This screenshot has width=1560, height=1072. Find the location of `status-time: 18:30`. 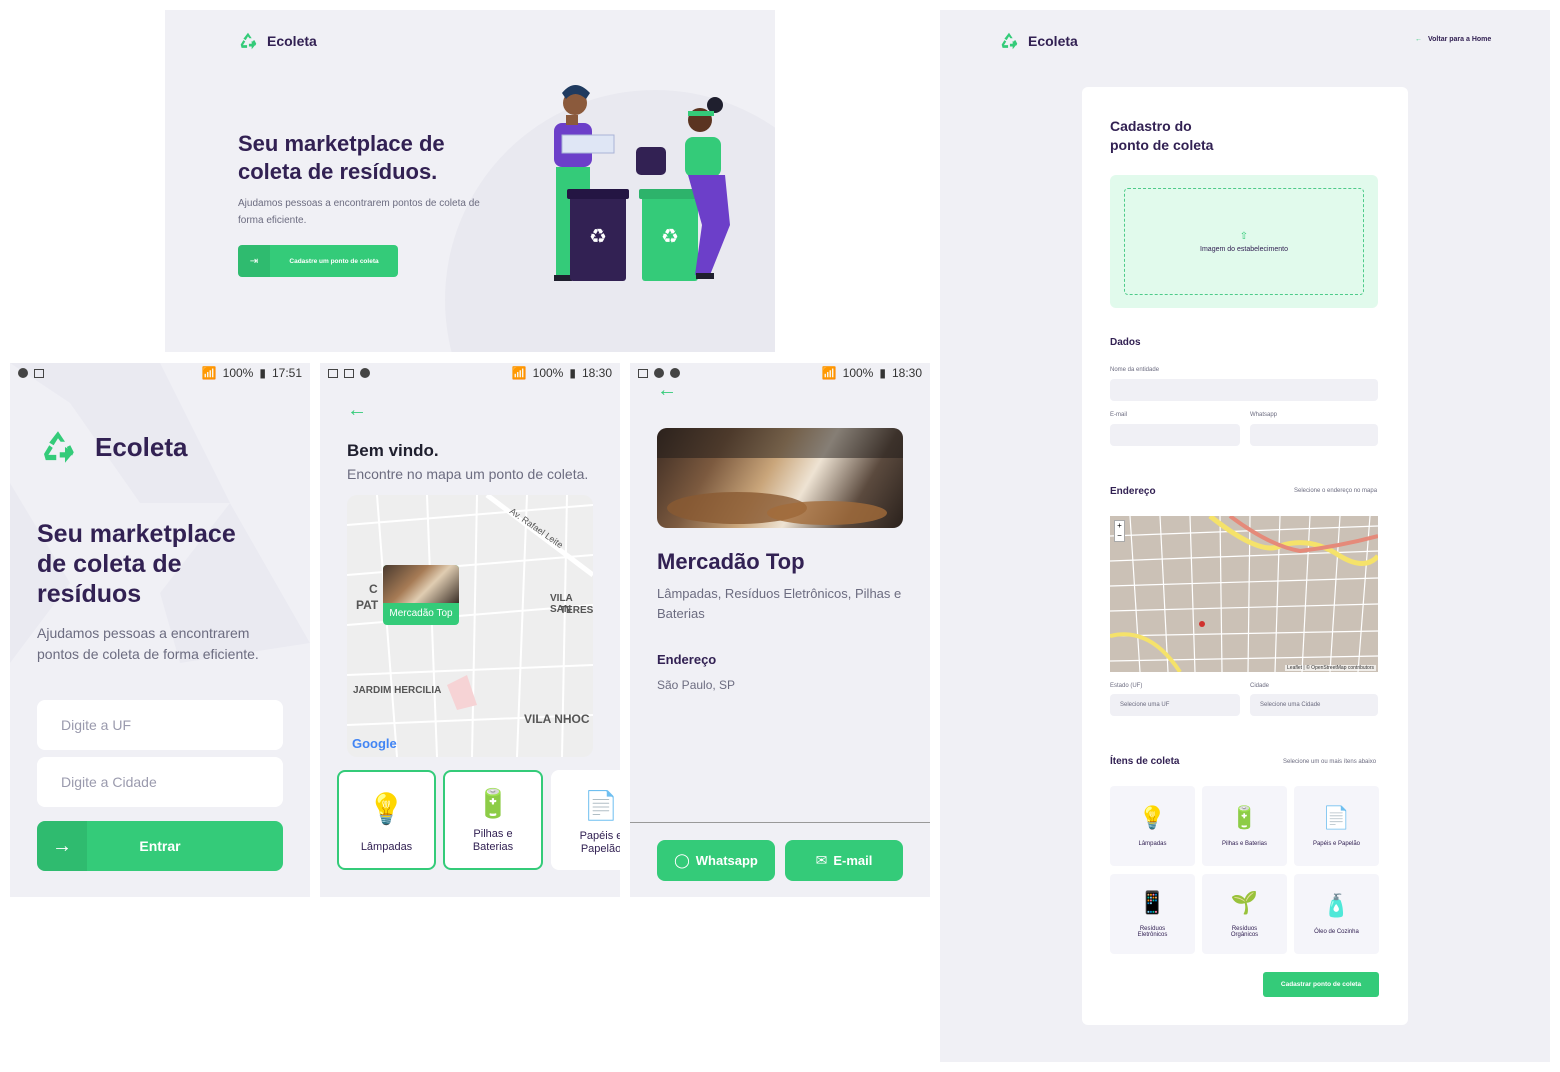

status-time: 18:30 is located at coordinates (596, 373).